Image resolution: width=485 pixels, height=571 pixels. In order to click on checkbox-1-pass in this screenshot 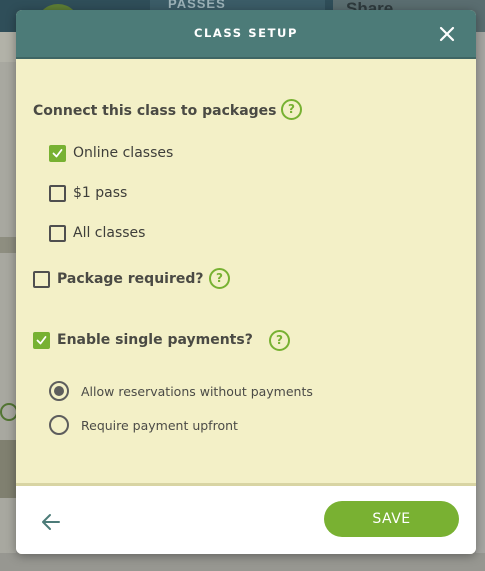, I will do `click(57, 193)`.